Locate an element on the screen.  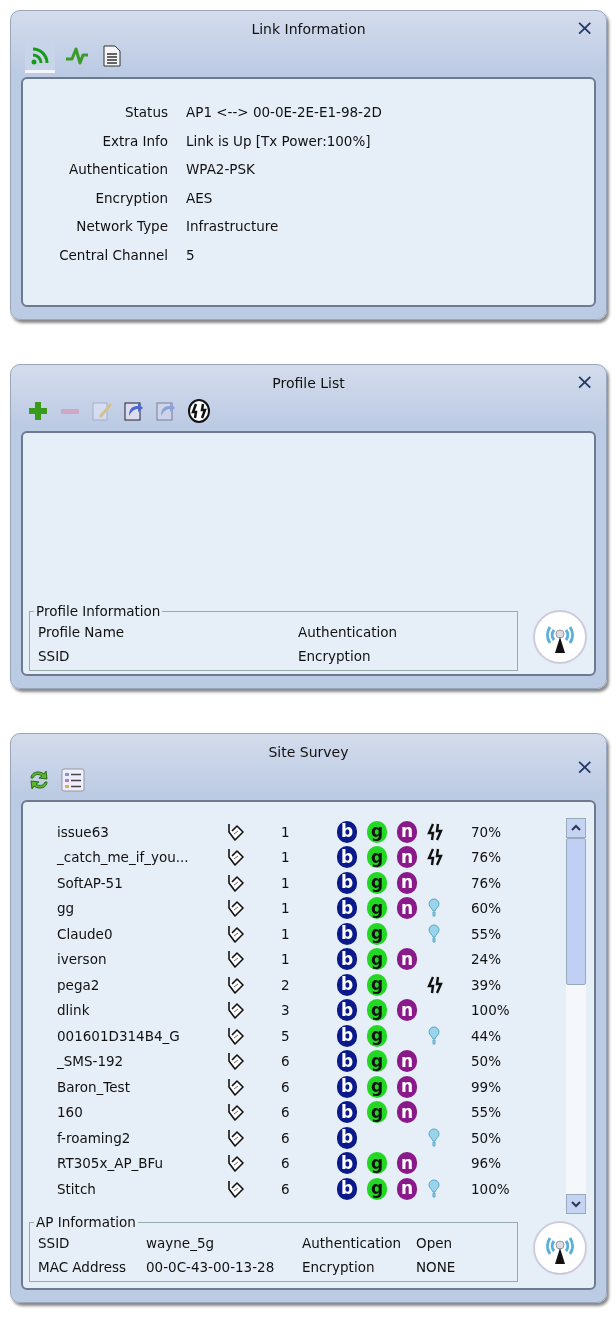
field-value: Open is located at coordinates (435, 1243).